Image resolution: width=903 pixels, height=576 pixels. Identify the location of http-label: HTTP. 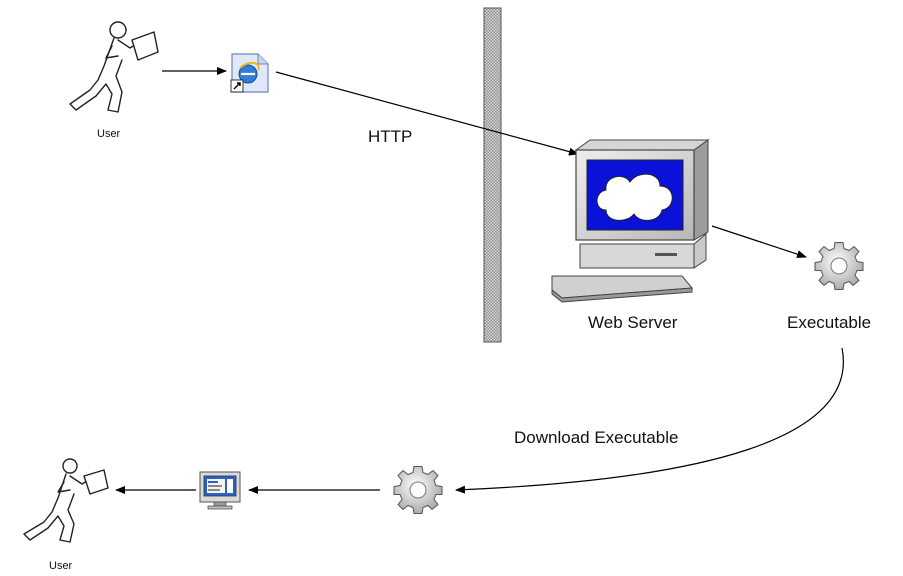
(390, 136).